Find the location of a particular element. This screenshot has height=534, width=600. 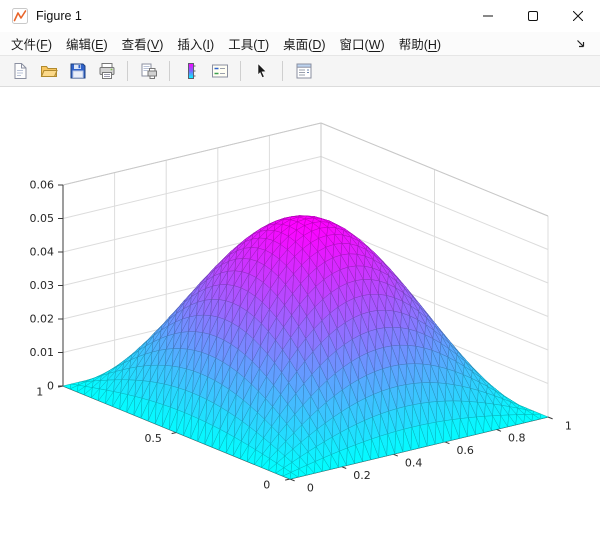

colorbar-icon is located at coordinates (191, 71).